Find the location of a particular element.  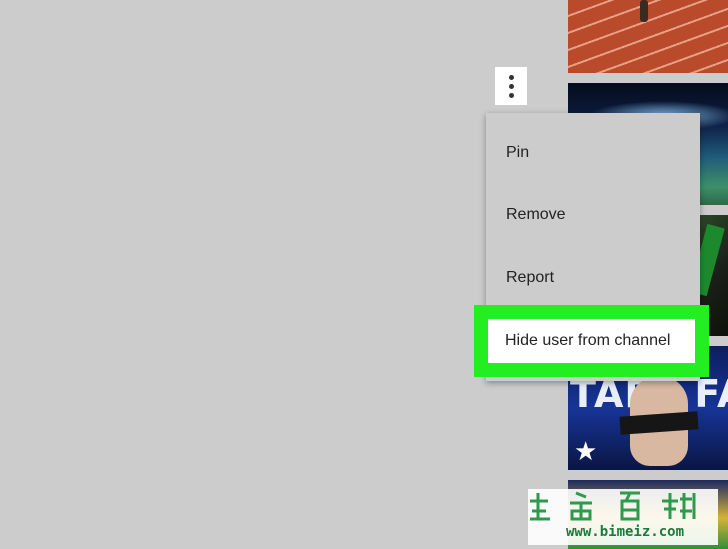

star-icon: ★ is located at coordinates (586, 451).